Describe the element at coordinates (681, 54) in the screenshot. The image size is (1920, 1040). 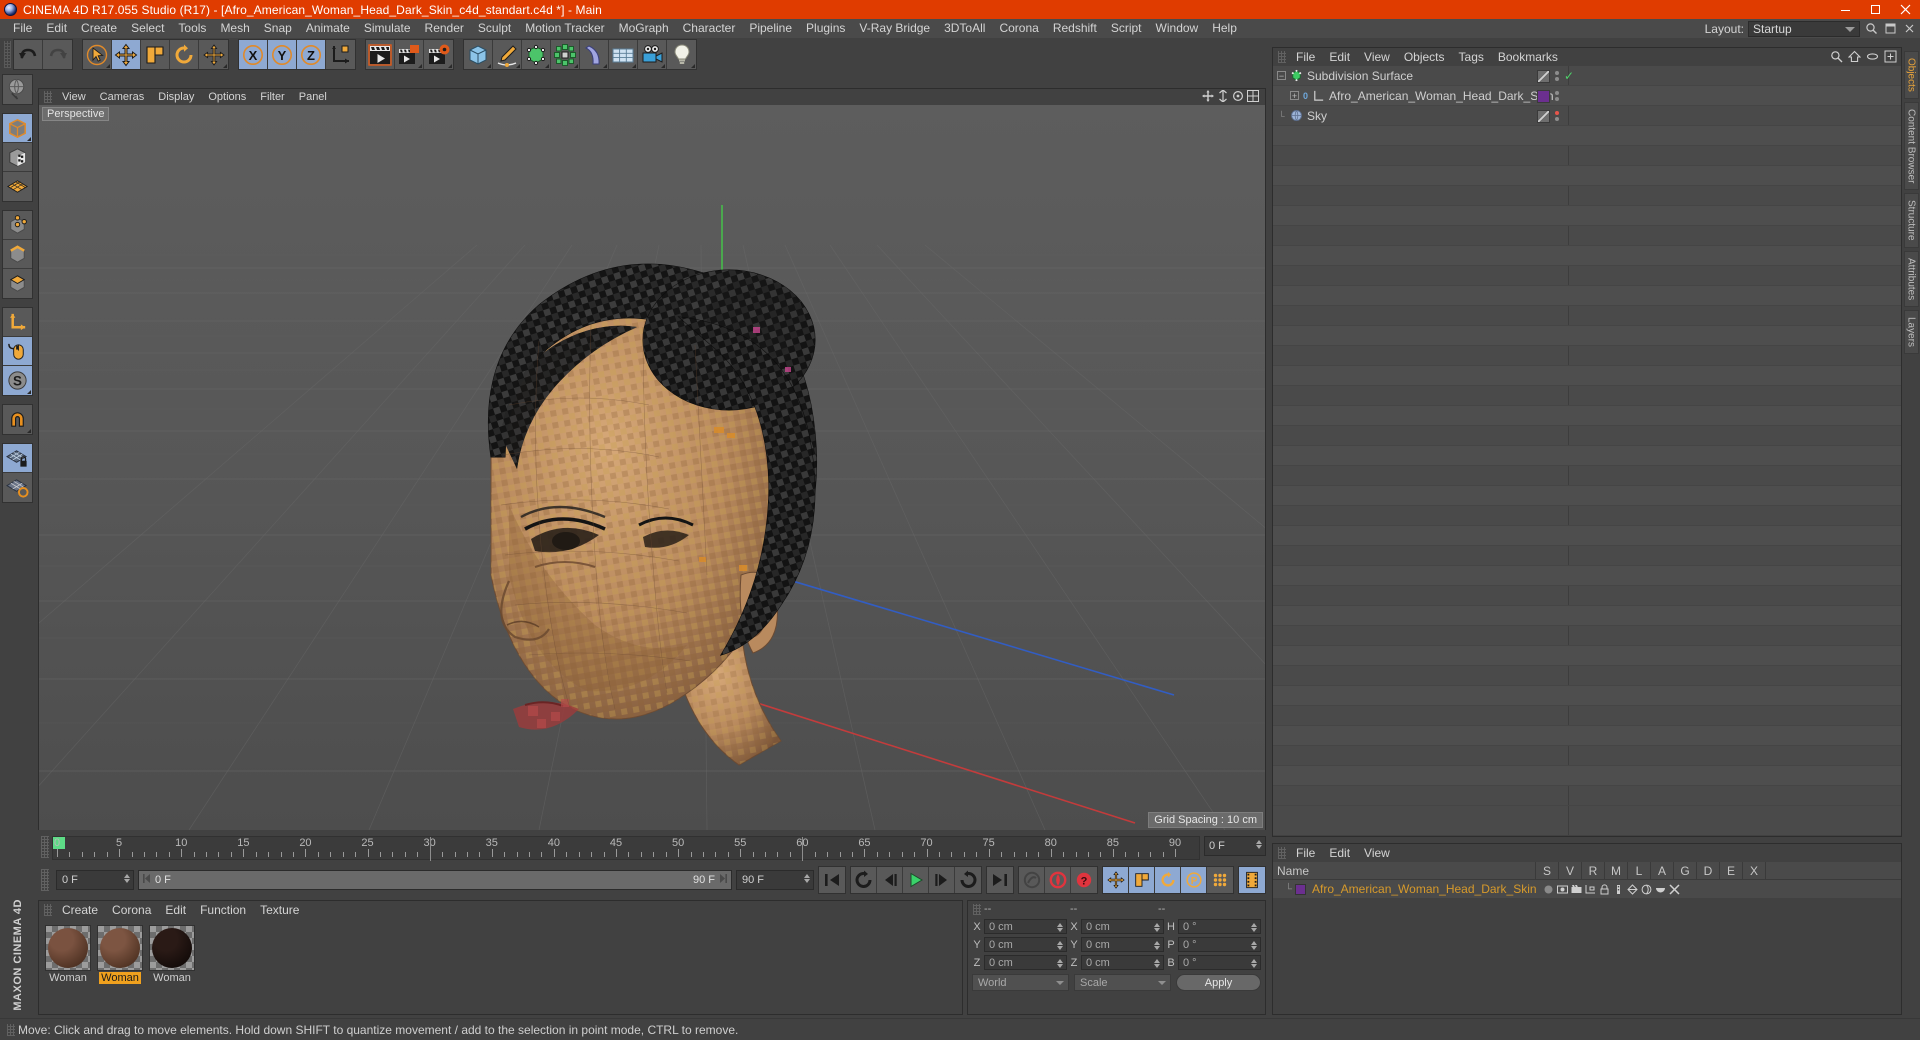
I see `light-button` at that location.